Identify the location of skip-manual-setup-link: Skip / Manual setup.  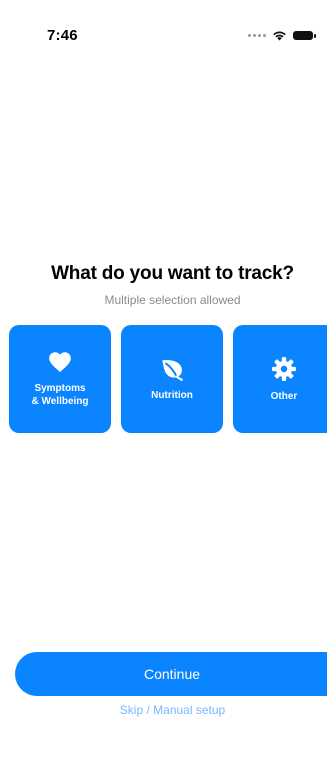
(163, 710).